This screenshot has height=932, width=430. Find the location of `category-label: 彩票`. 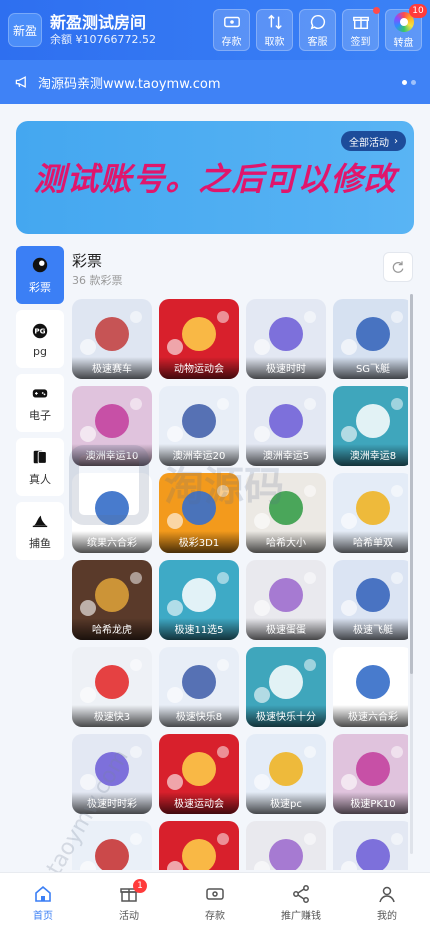

category-label: 彩票 is located at coordinates (40, 287).